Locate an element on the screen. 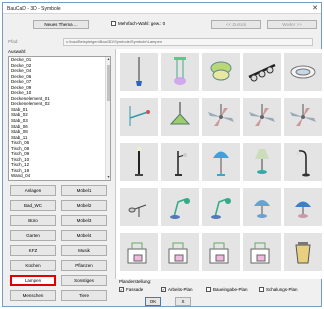 This screenshot has width=324, height=309. selection-label: Auswahl: is located at coordinates (17, 51).